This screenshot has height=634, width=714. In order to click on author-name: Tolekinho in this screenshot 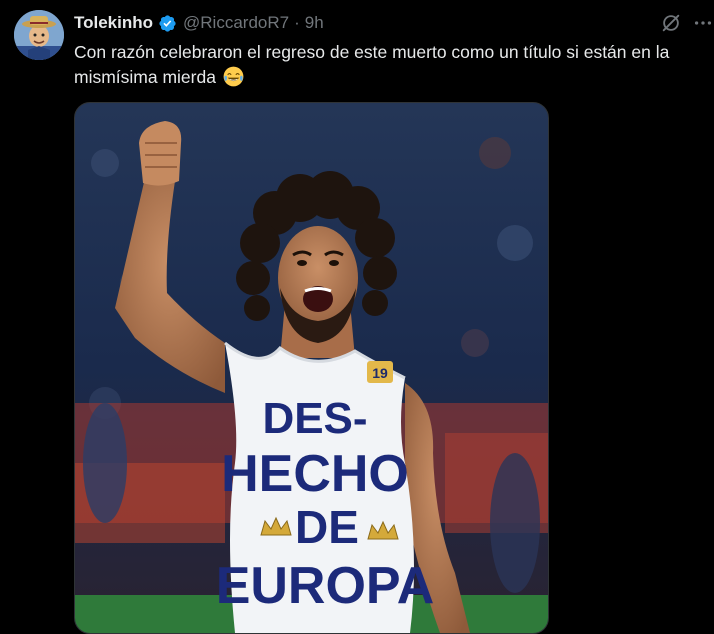, I will do `click(113, 23)`.